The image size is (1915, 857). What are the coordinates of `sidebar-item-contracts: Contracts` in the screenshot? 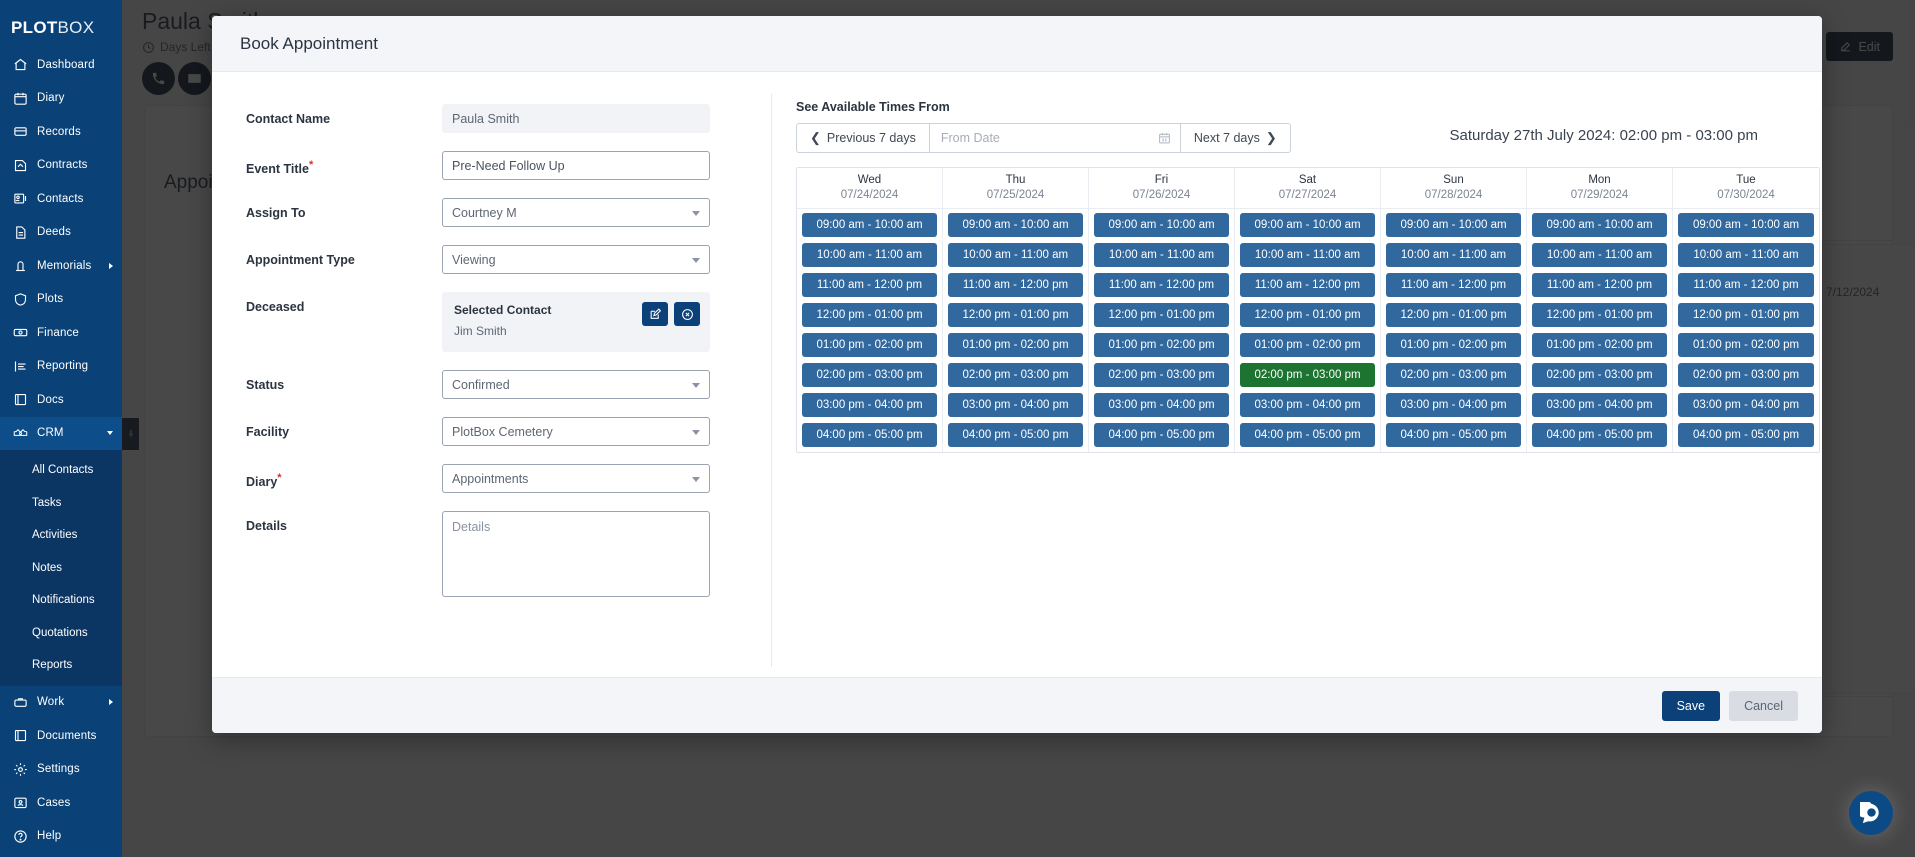 It's located at (61, 166).